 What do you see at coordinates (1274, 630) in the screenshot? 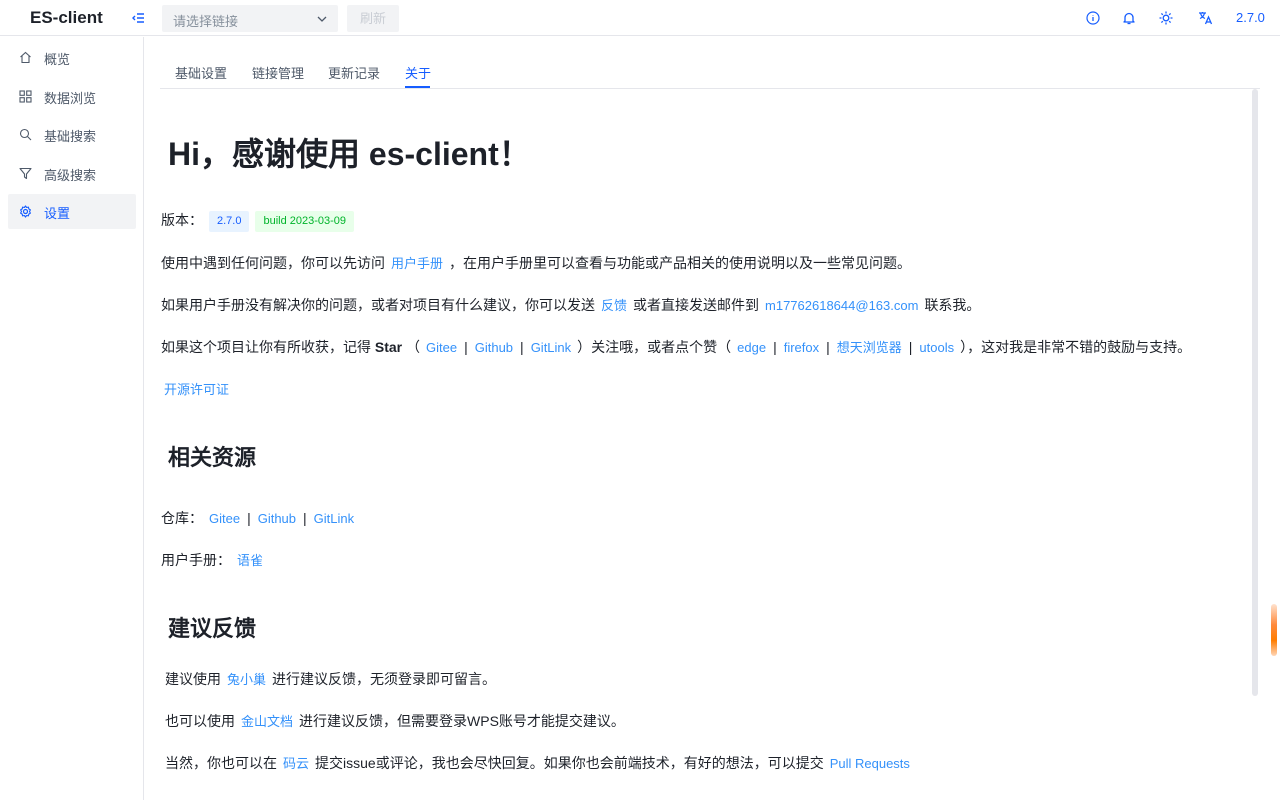
I see `page-scrollbar-thumb` at bounding box center [1274, 630].